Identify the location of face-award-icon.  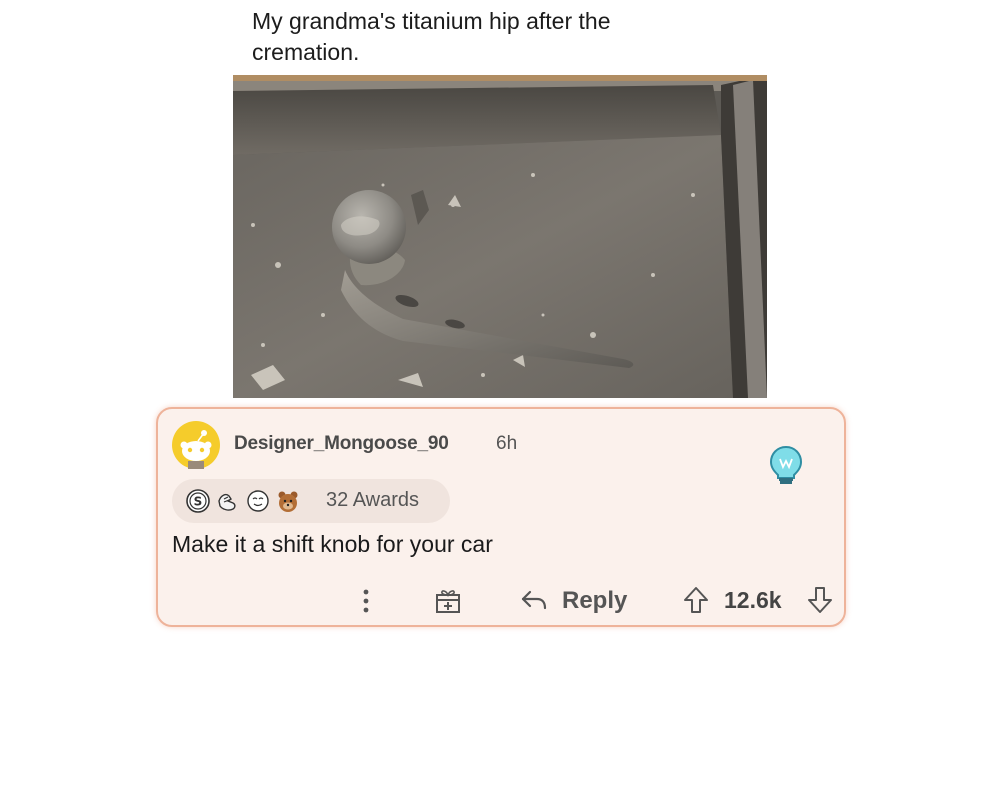
(258, 501).